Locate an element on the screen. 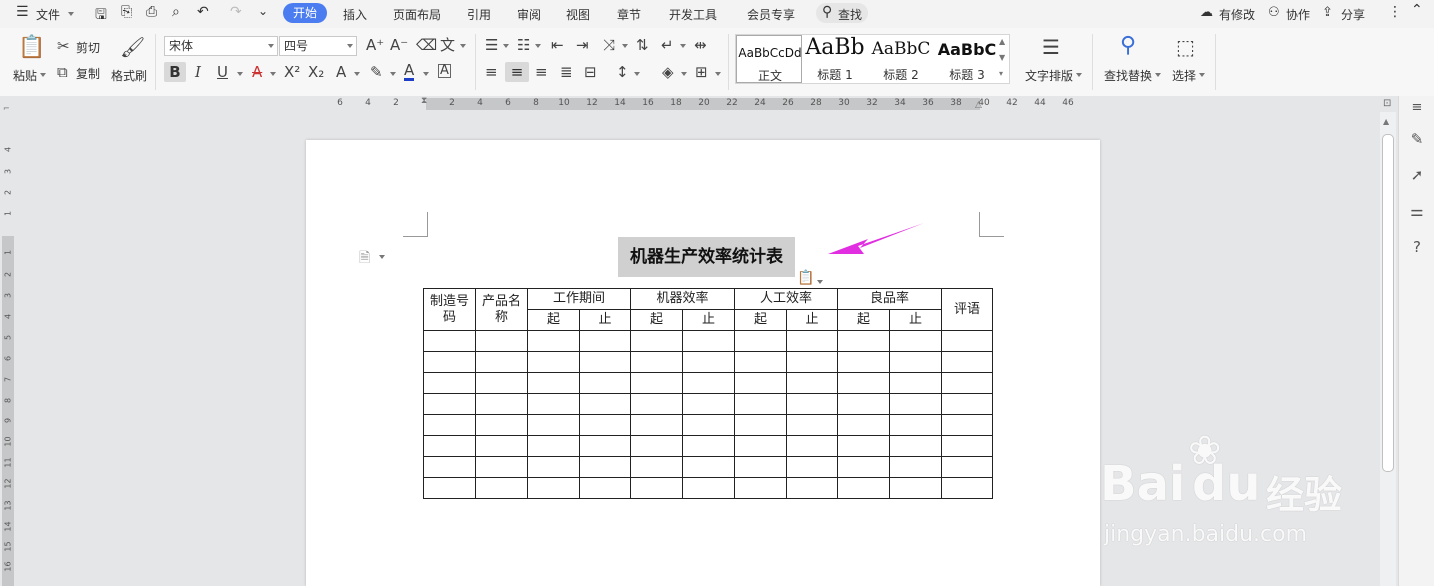 Image resolution: width=1434 pixels, height=586 pixels. tab-home: 开始 is located at coordinates (305, 13).